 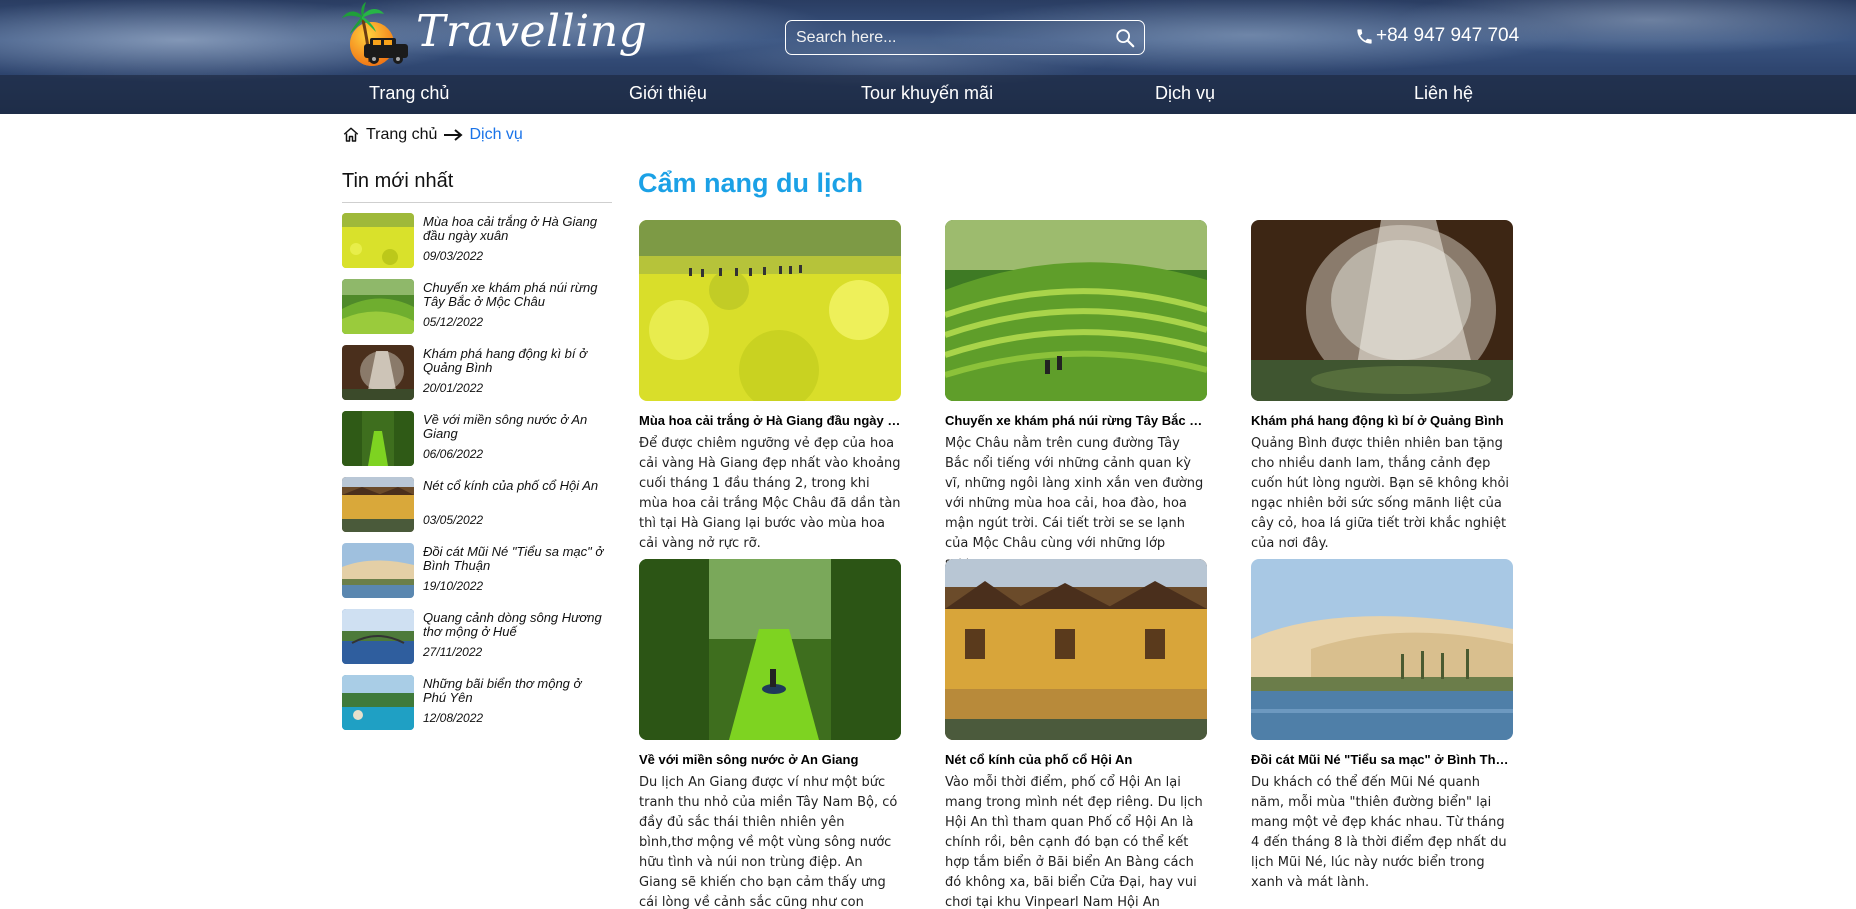 What do you see at coordinates (495, 135) in the screenshot?
I see `breadcrumb-current: Dịch vụ` at bounding box center [495, 135].